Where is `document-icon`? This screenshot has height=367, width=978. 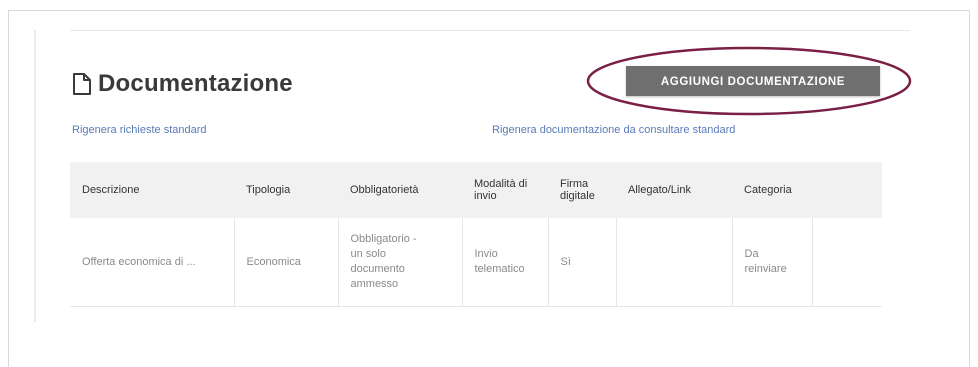 document-icon is located at coordinates (82, 84).